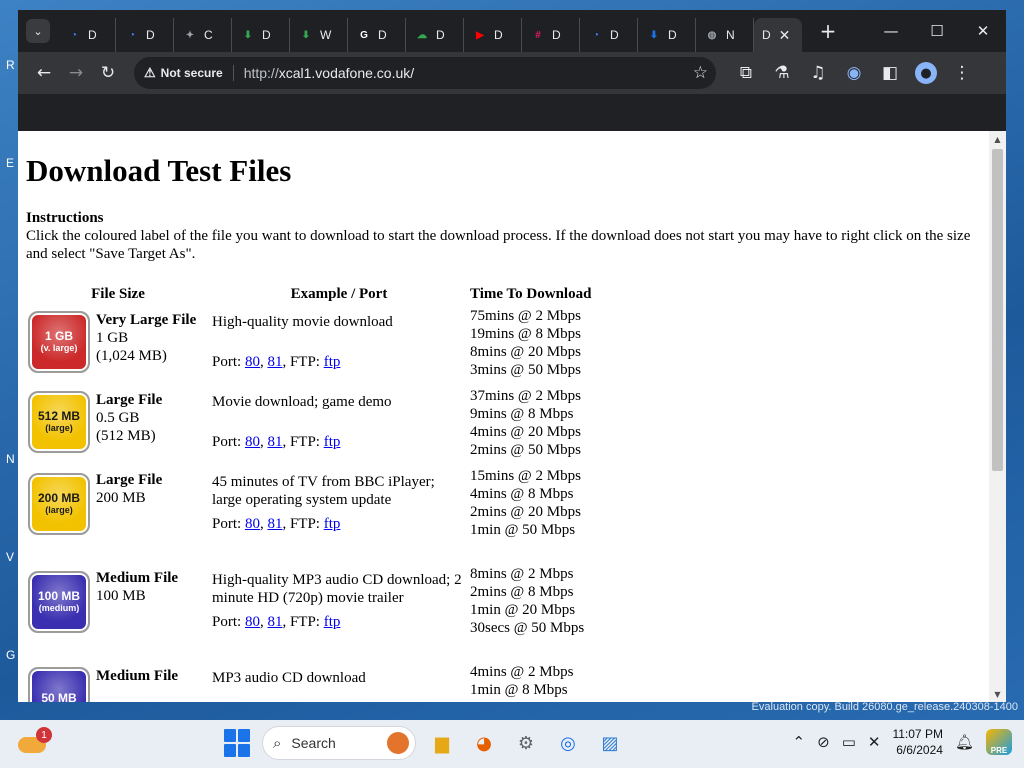 This screenshot has height=768, width=1024. I want to click on tab-favicon-icon: #, so click(538, 35).